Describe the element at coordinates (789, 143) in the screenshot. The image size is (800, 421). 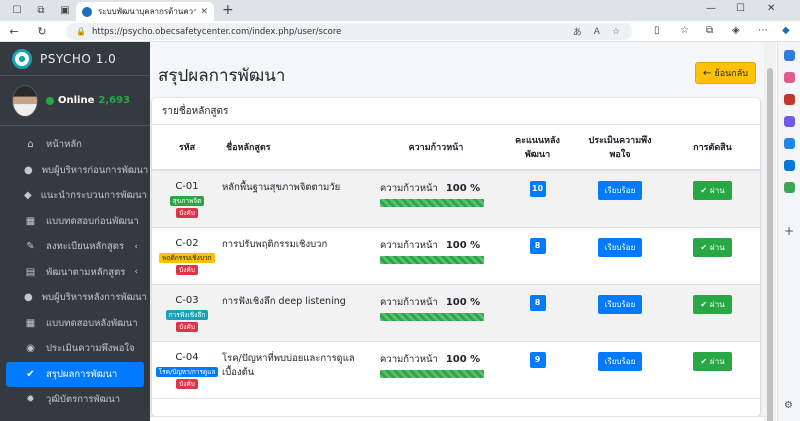
I see `office-icon` at that location.